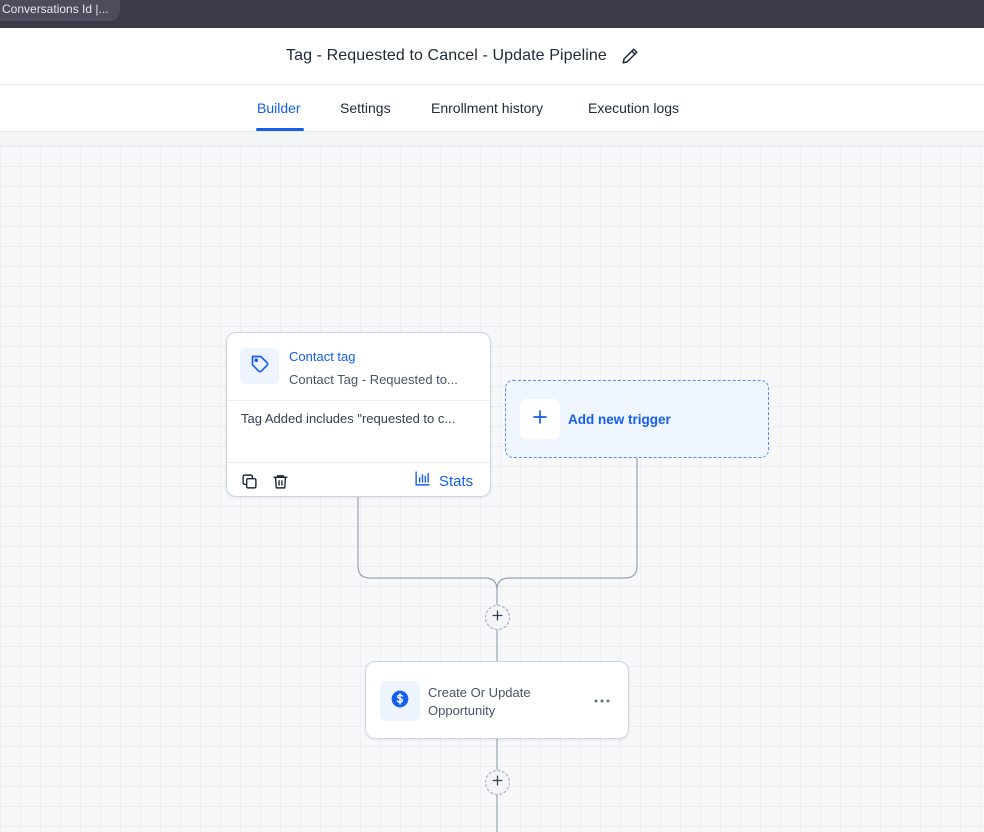 This screenshot has width=984, height=832. Describe the element at coordinates (487, 108) in the screenshot. I see `tab-enrollment-history: Enrollment history` at that location.